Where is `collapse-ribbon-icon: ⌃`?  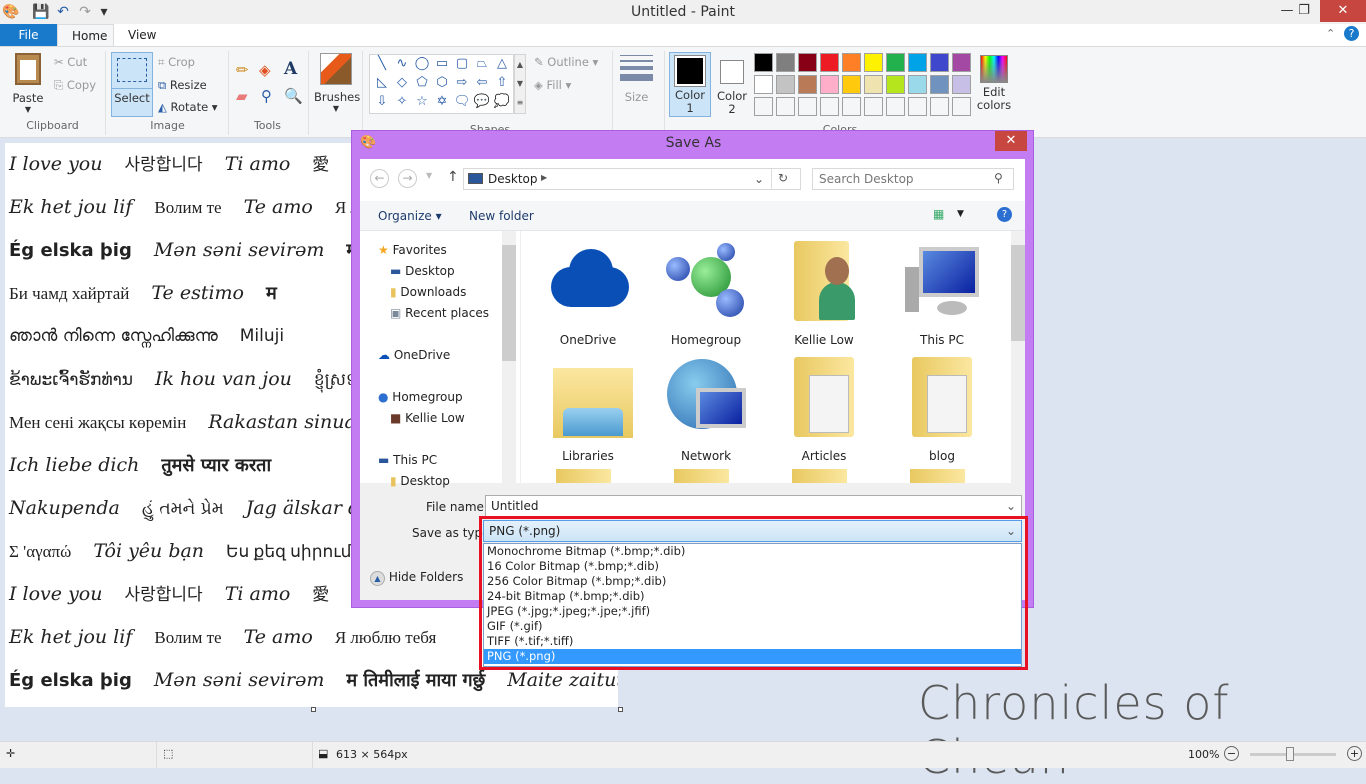 collapse-ribbon-icon: ⌃ is located at coordinates (1330, 33).